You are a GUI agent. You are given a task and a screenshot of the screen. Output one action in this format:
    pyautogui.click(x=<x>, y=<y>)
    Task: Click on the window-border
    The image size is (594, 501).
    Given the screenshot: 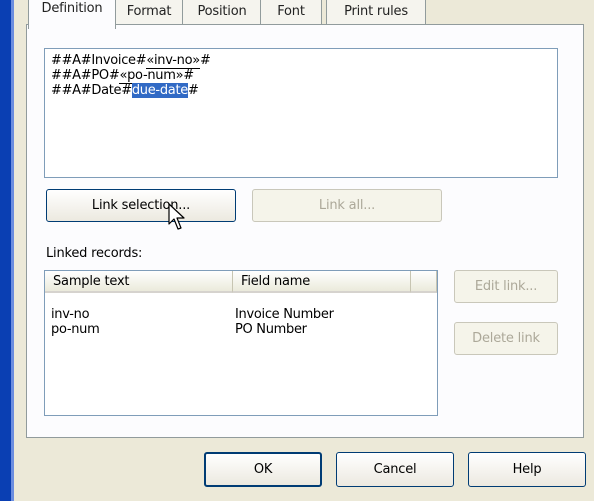 What is the action you would take?
    pyautogui.click(x=7, y=250)
    